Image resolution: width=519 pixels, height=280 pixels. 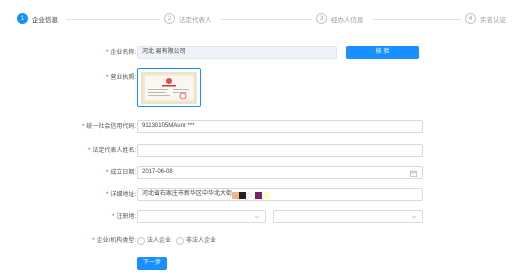 I want to click on license-thumbnail-image, so click(x=169, y=87).